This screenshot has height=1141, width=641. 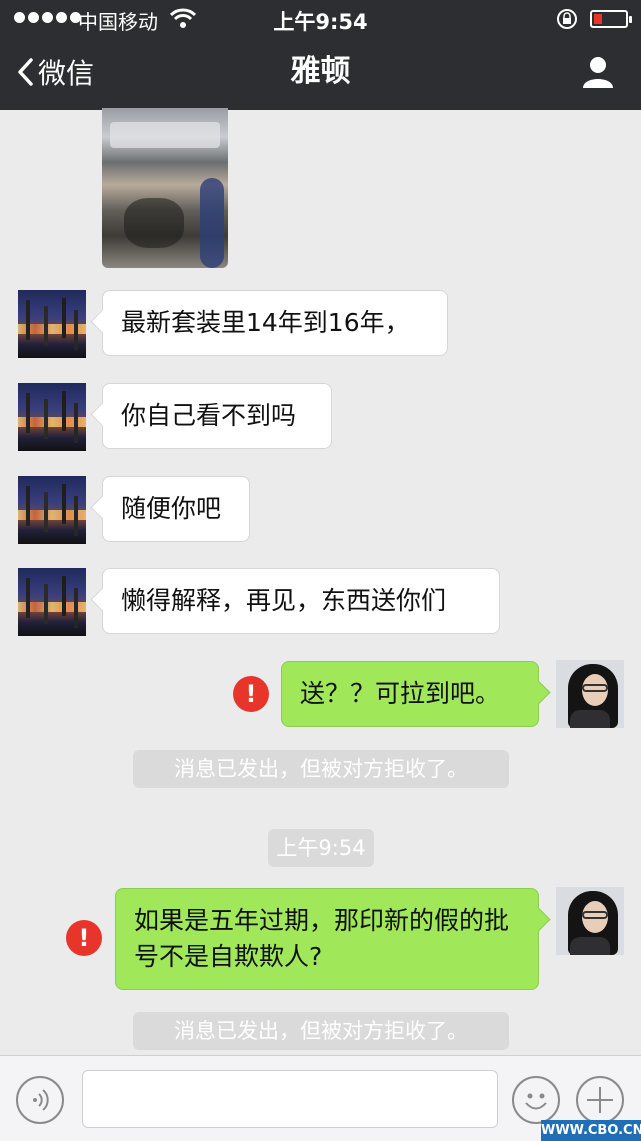 I want to click on emoji-icon, so click(x=536, y=1100).